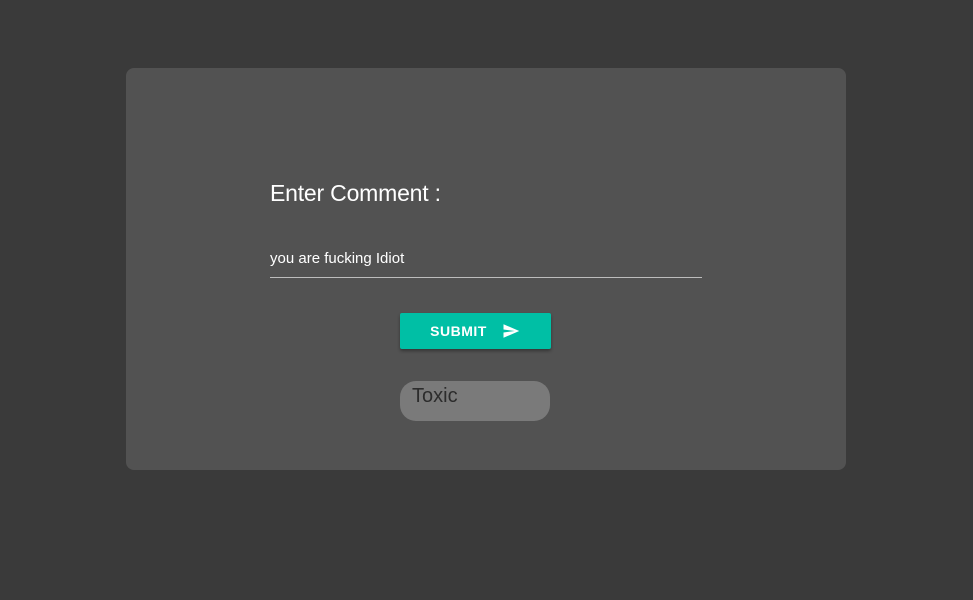  What do you see at coordinates (355, 193) in the screenshot?
I see `comment-label: Enter Comment :` at bounding box center [355, 193].